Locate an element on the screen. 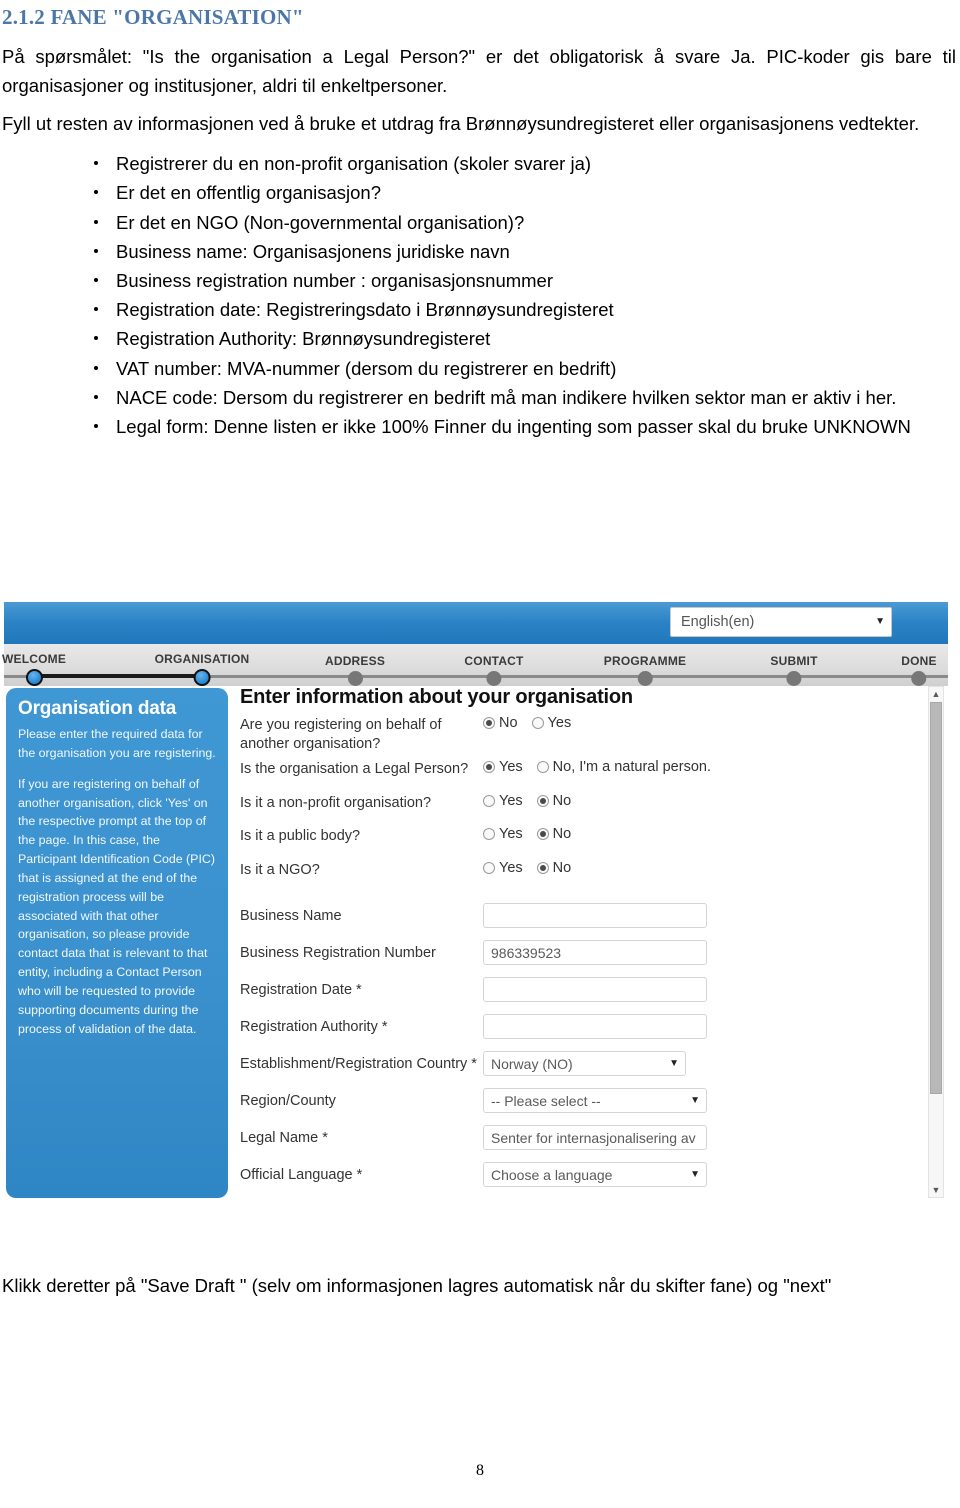 The height and width of the screenshot is (1508, 960). field-label: Legal Name * is located at coordinates (284, 1137).